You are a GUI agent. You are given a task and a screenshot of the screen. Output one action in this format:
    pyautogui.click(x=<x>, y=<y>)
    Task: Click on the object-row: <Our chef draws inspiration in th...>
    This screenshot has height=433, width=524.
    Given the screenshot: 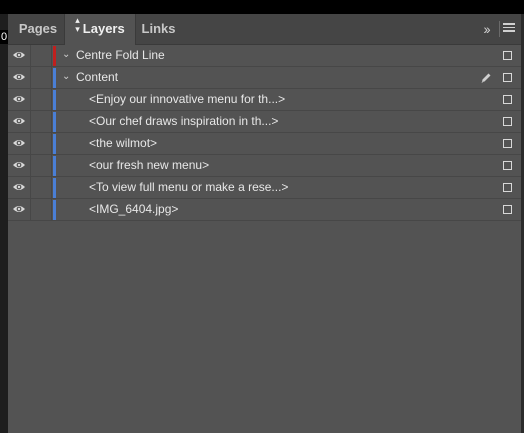 What is the action you would take?
    pyautogui.click(x=264, y=122)
    